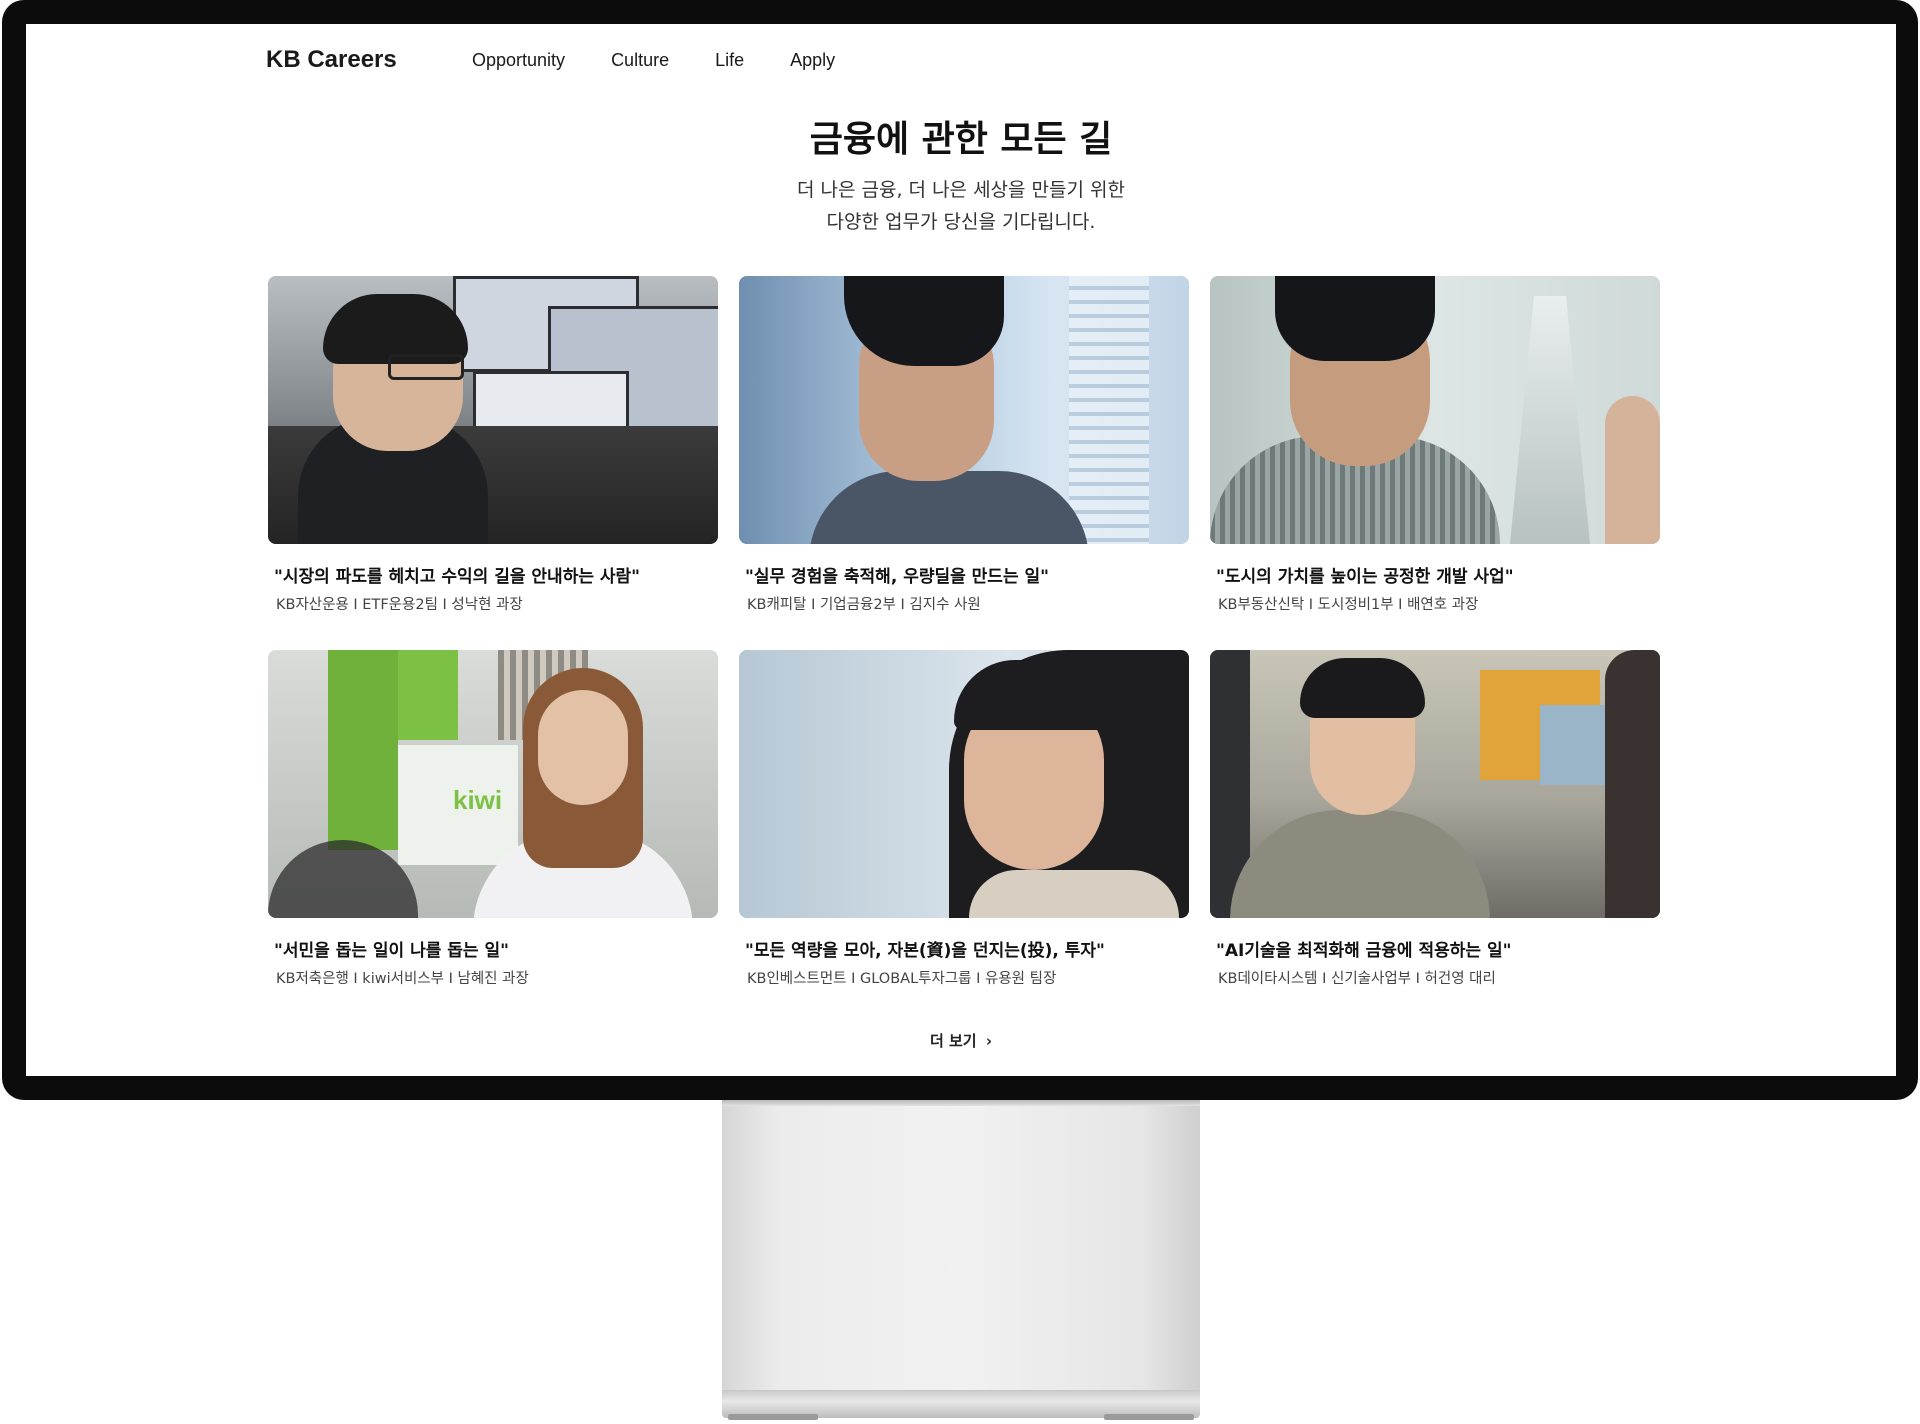  What do you see at coordinates (1357, 979) in the screenshot?
I see `story-meta: KB데이타시스템 I 신기술사업부 I 허건영 대리` at bounding box center [1357, 979].